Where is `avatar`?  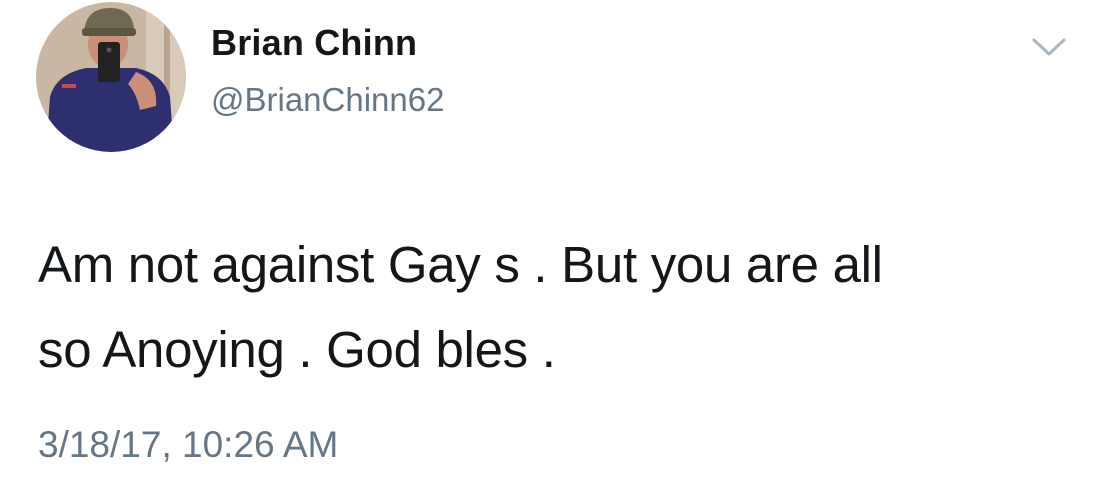
avatar is located at coordinates (111, 77).